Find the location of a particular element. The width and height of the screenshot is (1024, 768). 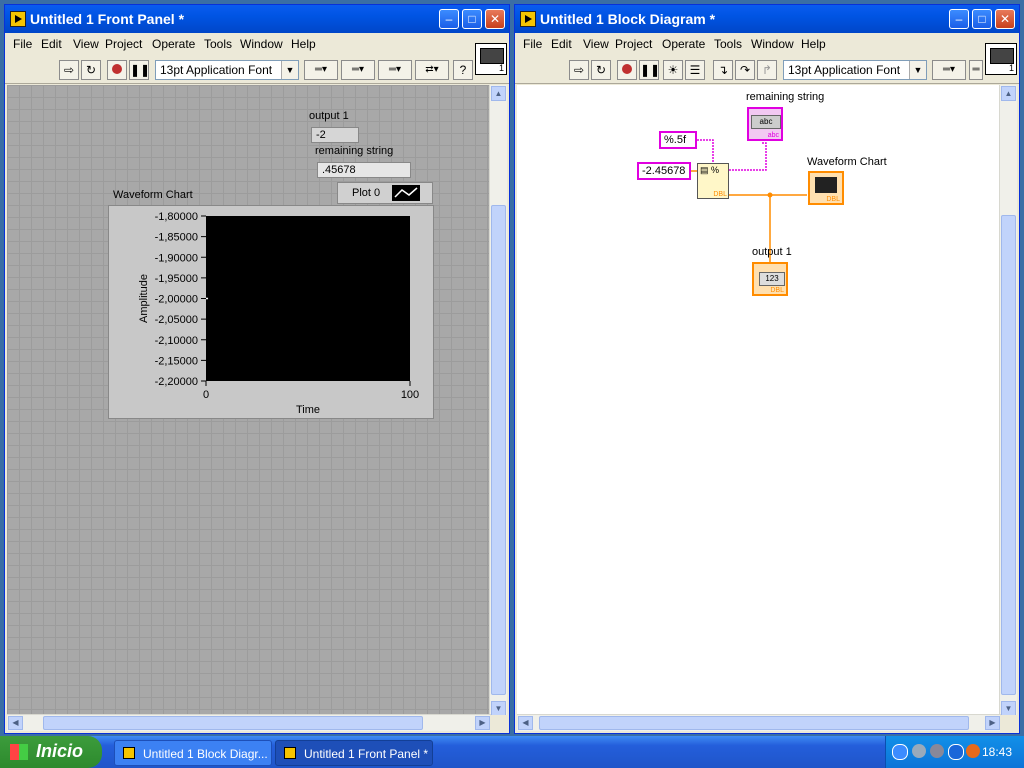

format-string-constant: %.5f is located at coordinates (678, 140).